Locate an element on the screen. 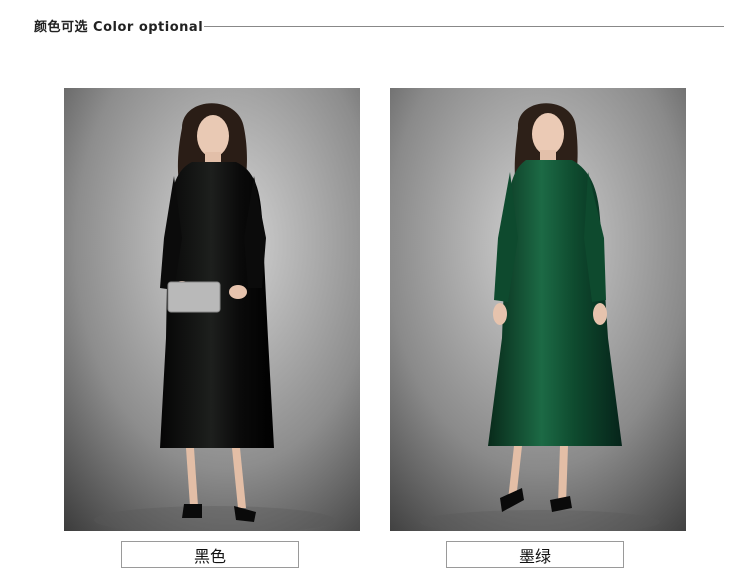  section-header: 颜色可选 Color optional is located at coordinates (379, 26).